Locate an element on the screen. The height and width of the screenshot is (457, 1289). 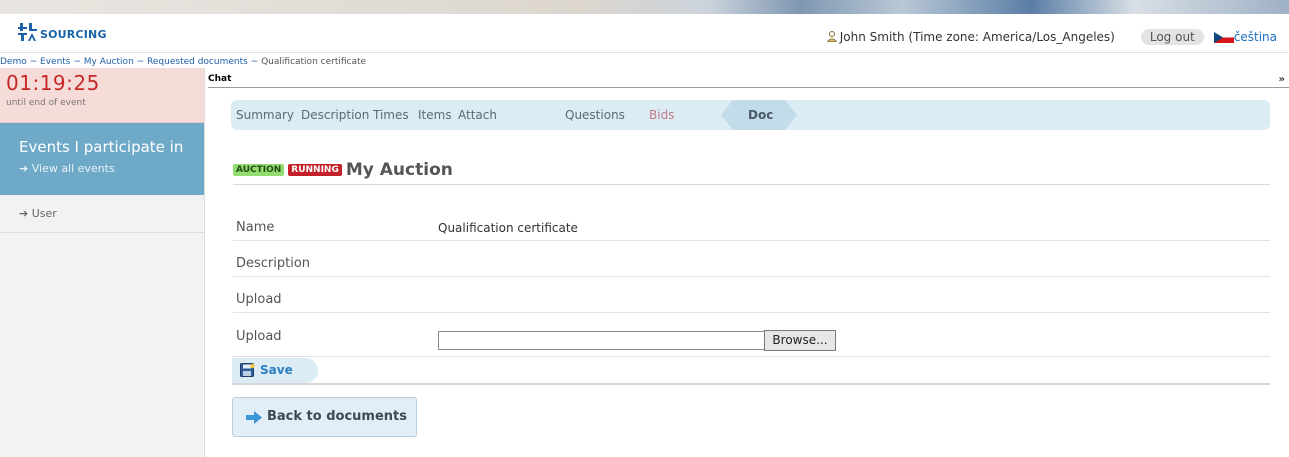
name-label: Name is located at coordinates (255, 227).